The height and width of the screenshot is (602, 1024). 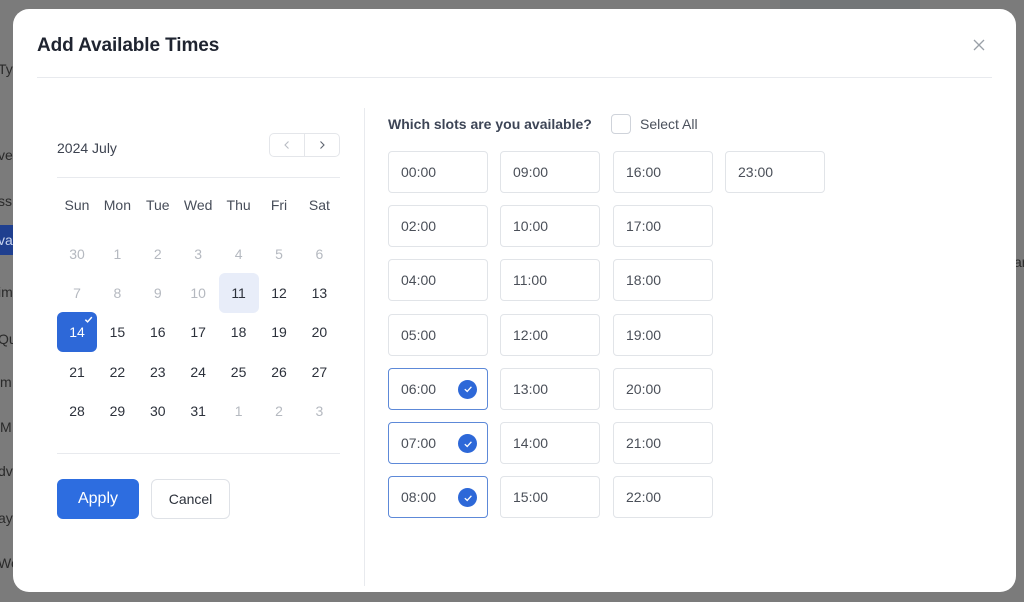 I want to click on weekday-thu: Thu, so click(x=238, y=205).